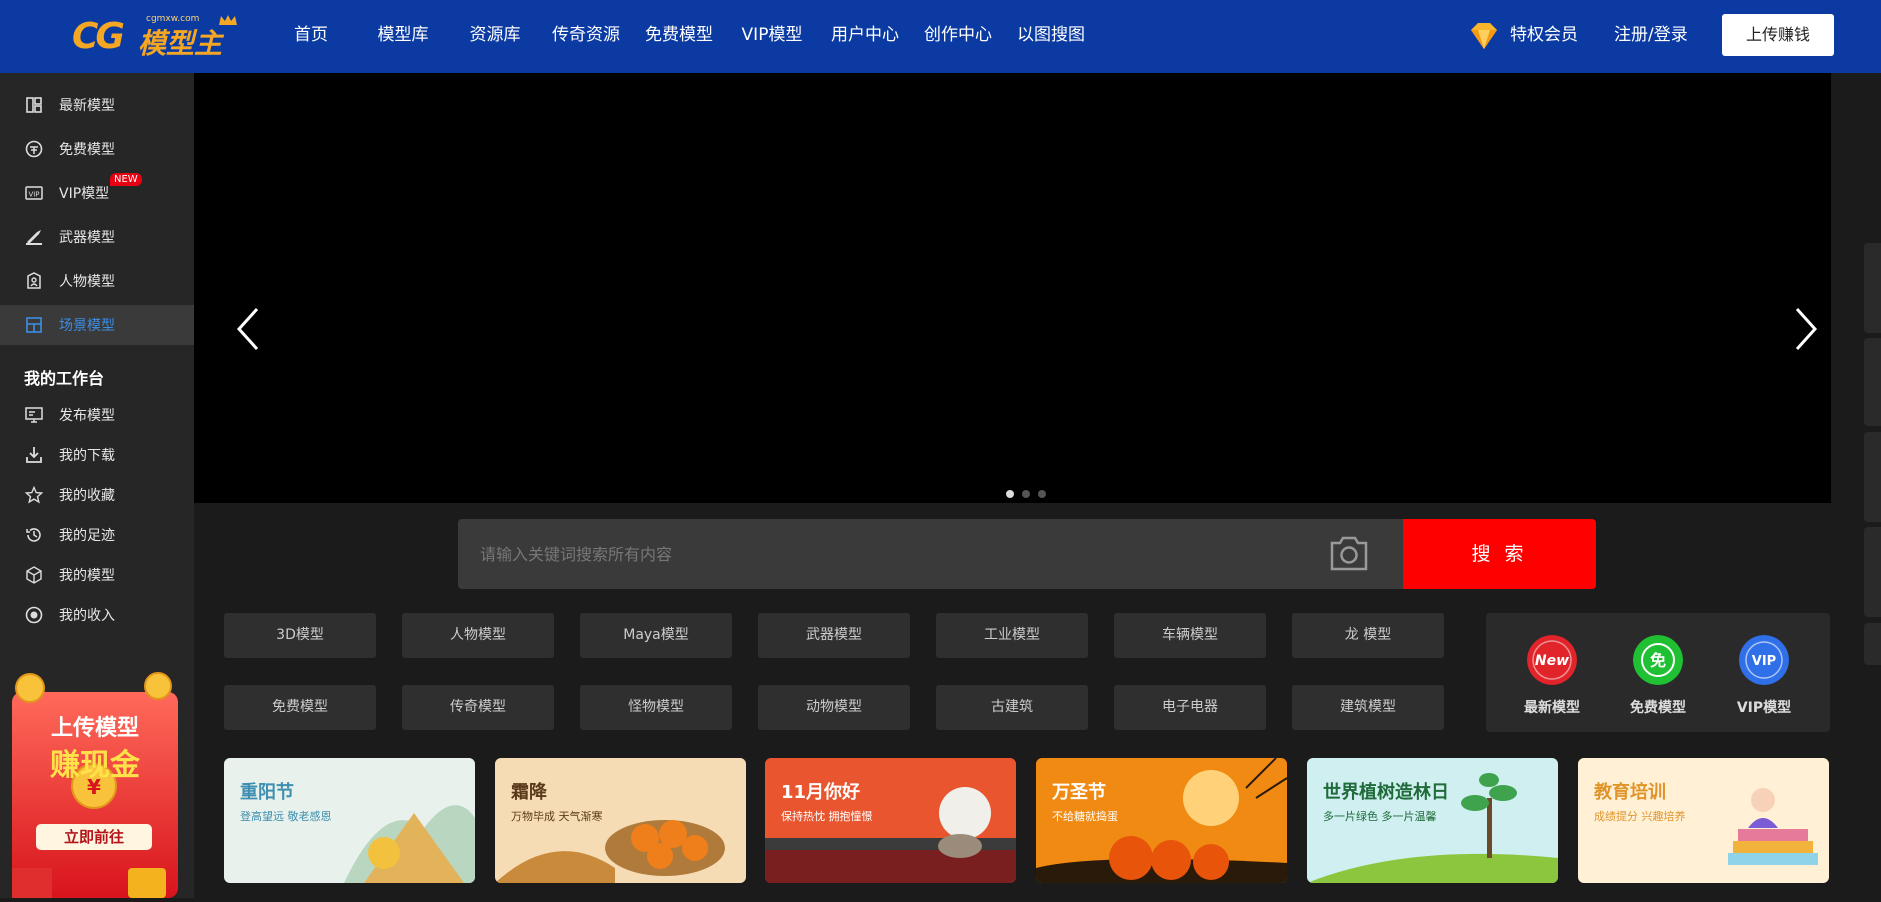 The image size is (1881, 902). I want to click on site-logo: CG 模型主 cgmxw.com, so click(154, 37).